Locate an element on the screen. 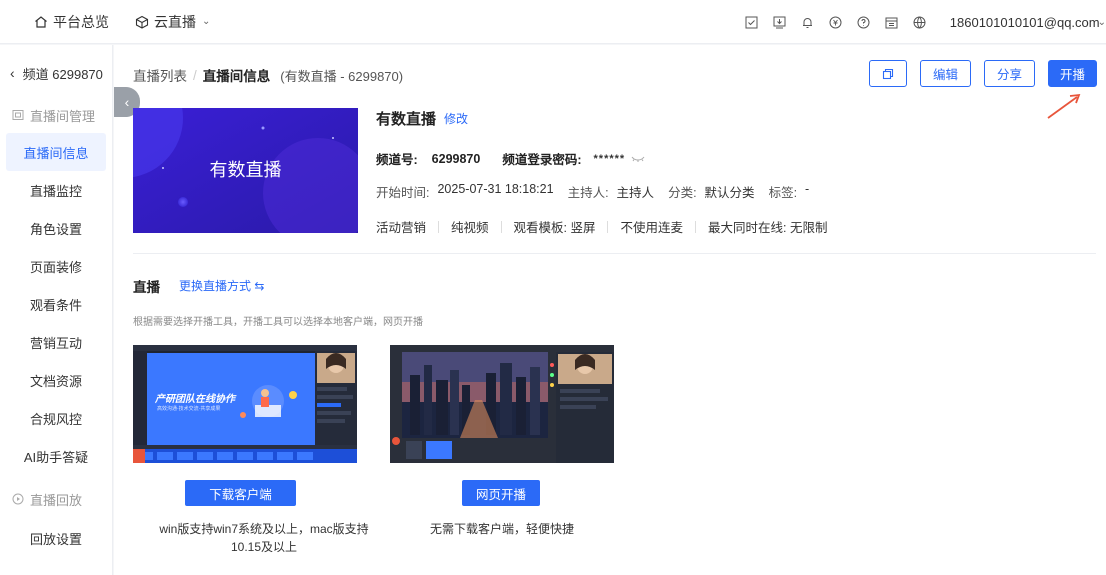 Image resolution: width=1106 pixels, height=575 pixels. sidebar-item-monitor: 直播监控 is located at coordinates (56, 190).